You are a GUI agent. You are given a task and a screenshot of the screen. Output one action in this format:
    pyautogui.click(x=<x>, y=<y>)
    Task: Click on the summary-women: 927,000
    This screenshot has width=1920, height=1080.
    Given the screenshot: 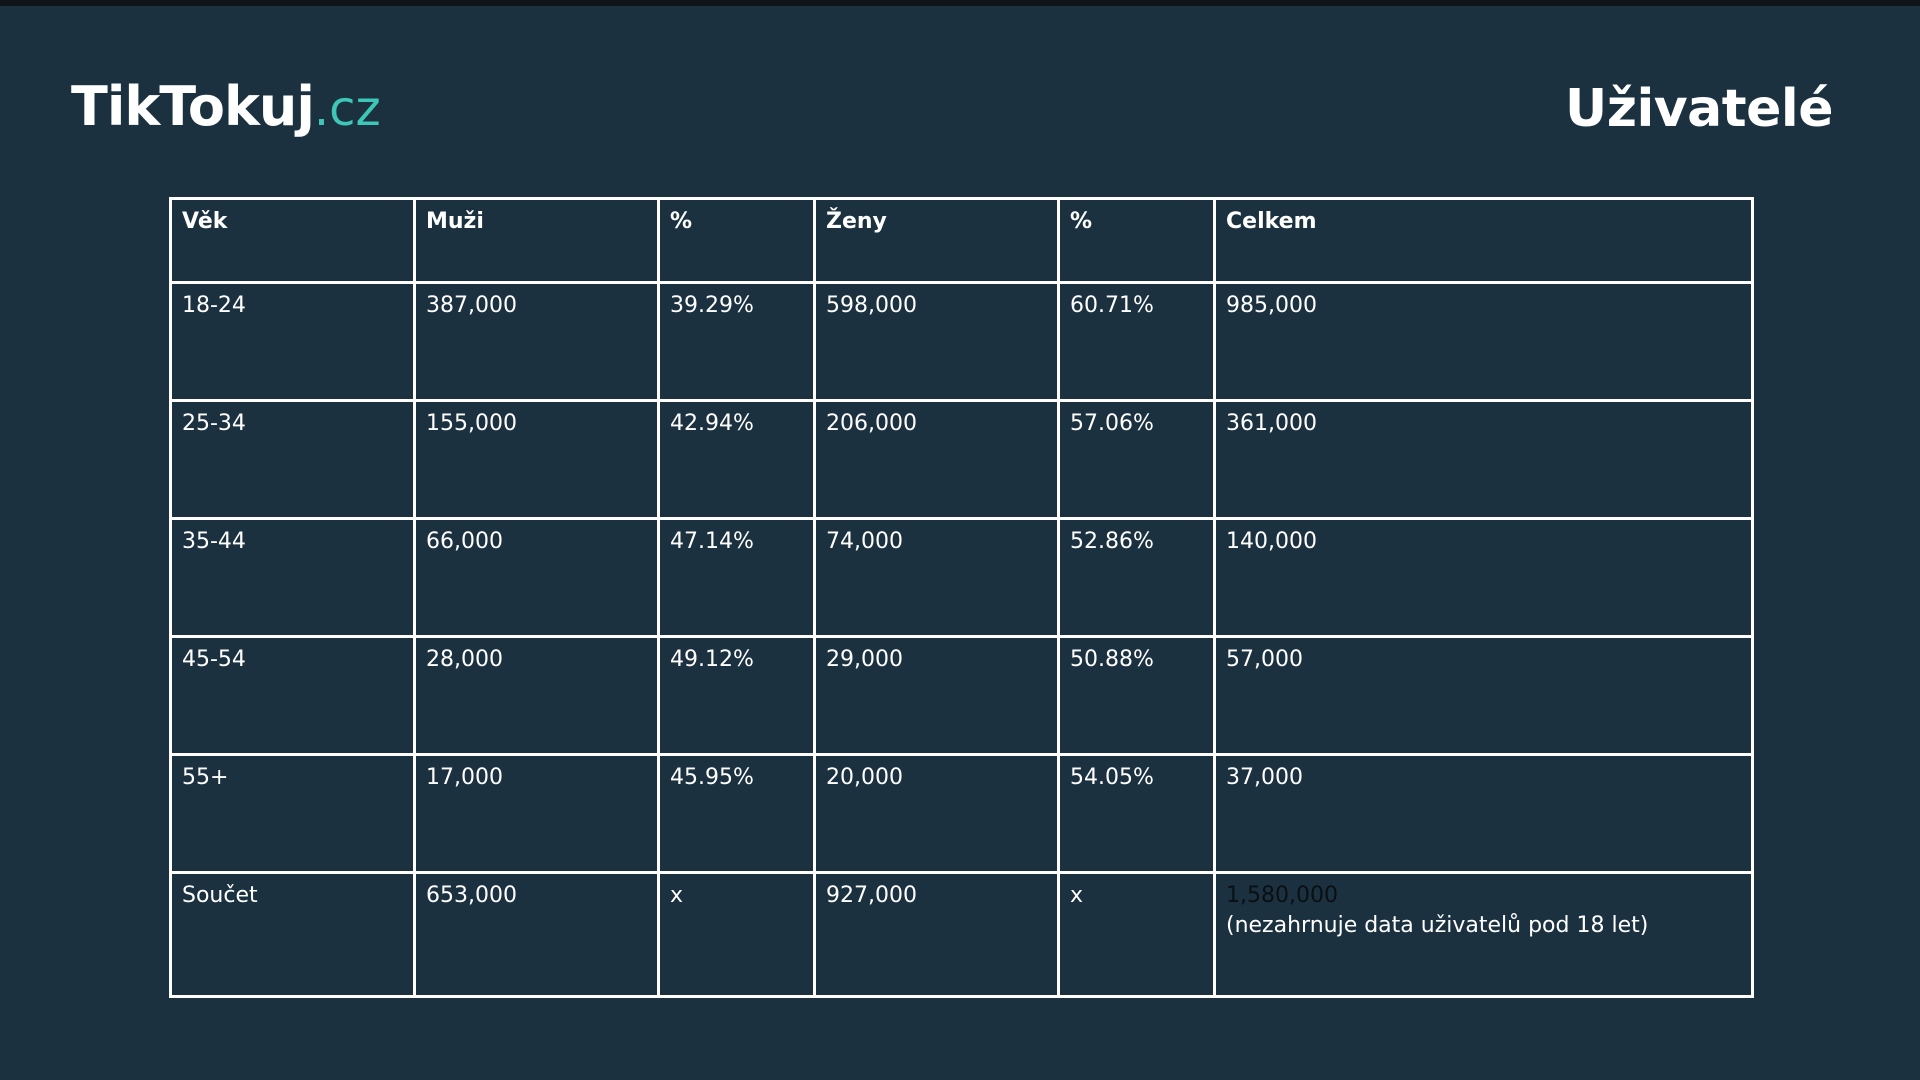 What is the action you would take?
    pyautogui.click(x=936, y=934)
    